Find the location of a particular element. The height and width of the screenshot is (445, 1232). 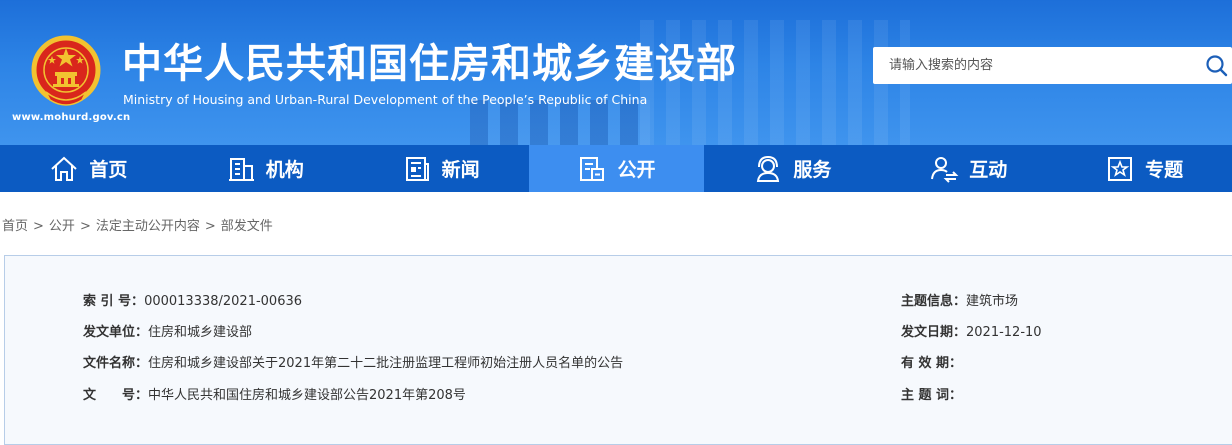

nav-item-news: 新闻 is located at coordinates (441, 168).